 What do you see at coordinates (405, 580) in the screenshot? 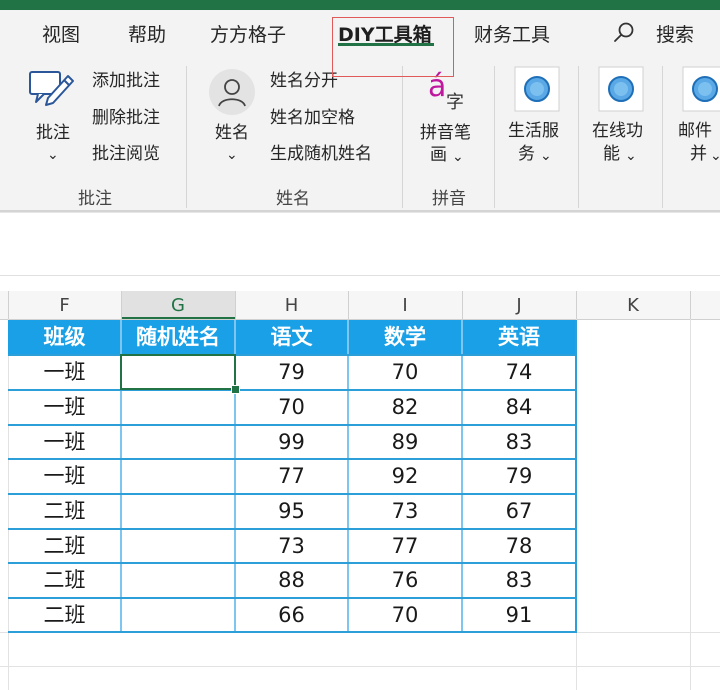
I see `table-cell: 76` at bounding box center [405, 580].